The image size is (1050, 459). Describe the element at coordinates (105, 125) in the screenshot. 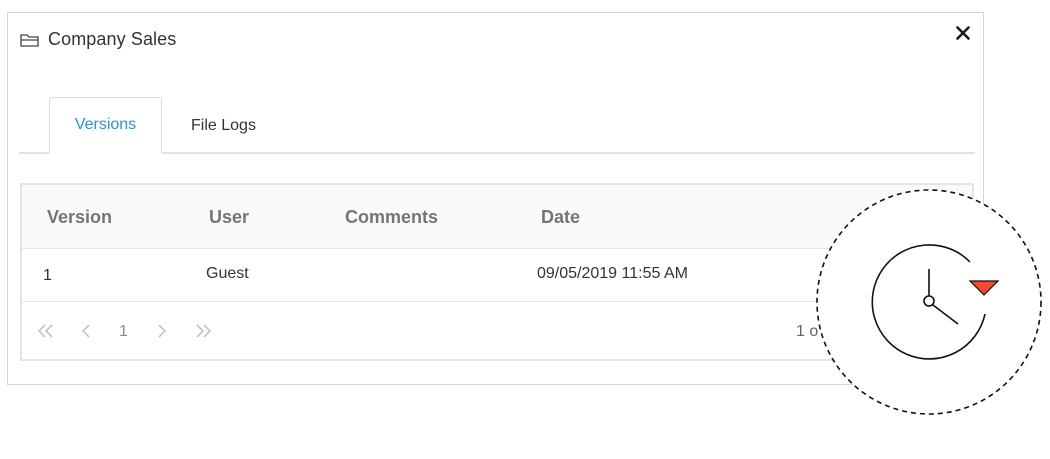

I see `tab-versions: Versions` at that location.